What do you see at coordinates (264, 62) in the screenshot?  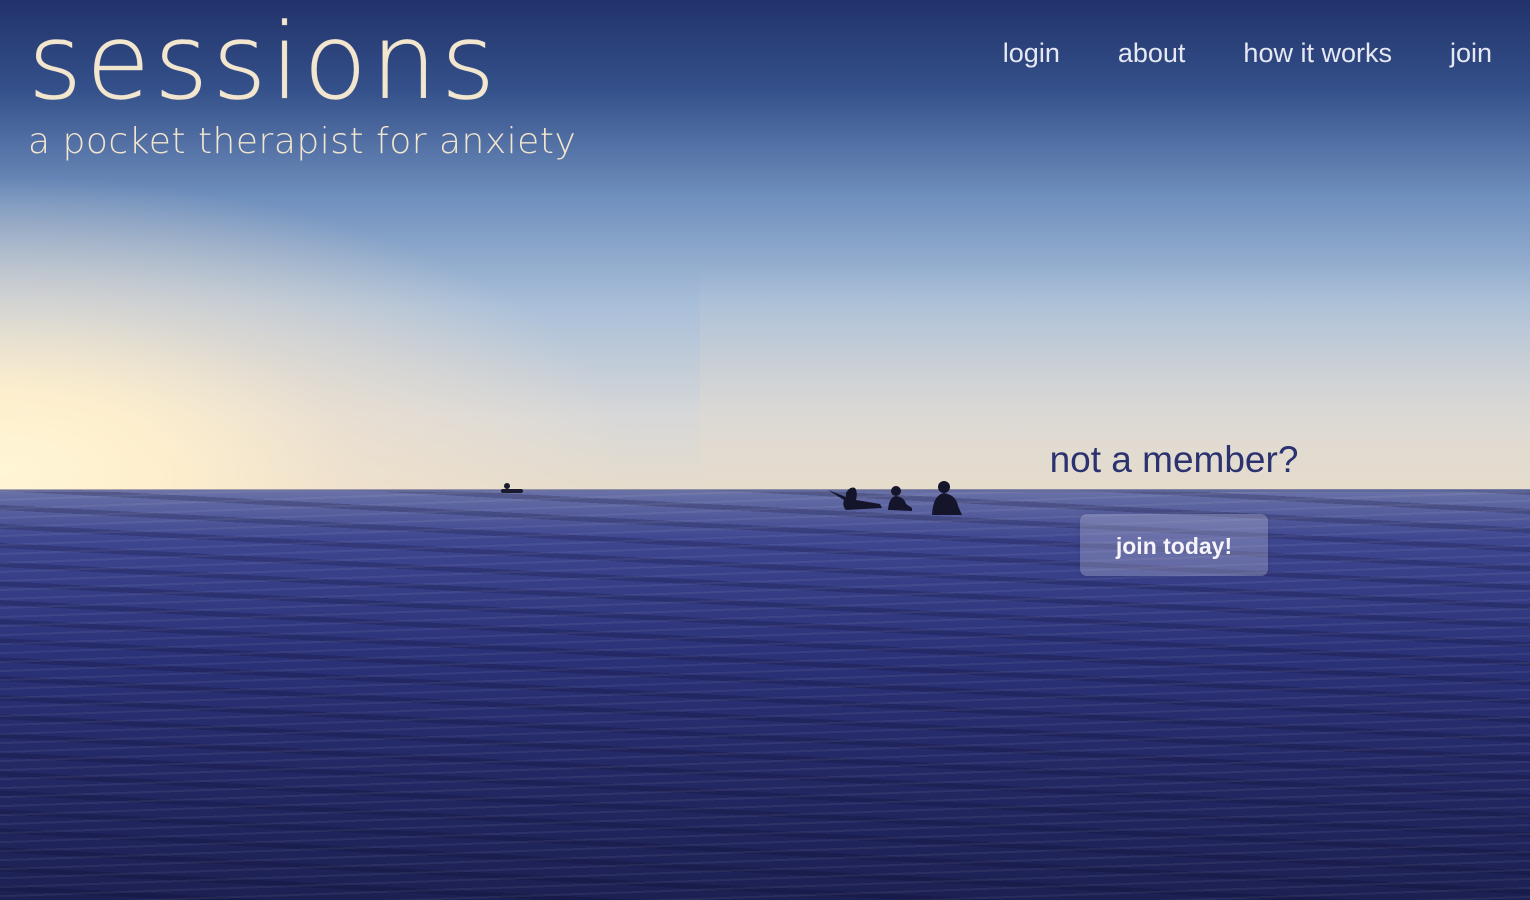 I see `brand-title: sessions` at bounding box center [264, 62].